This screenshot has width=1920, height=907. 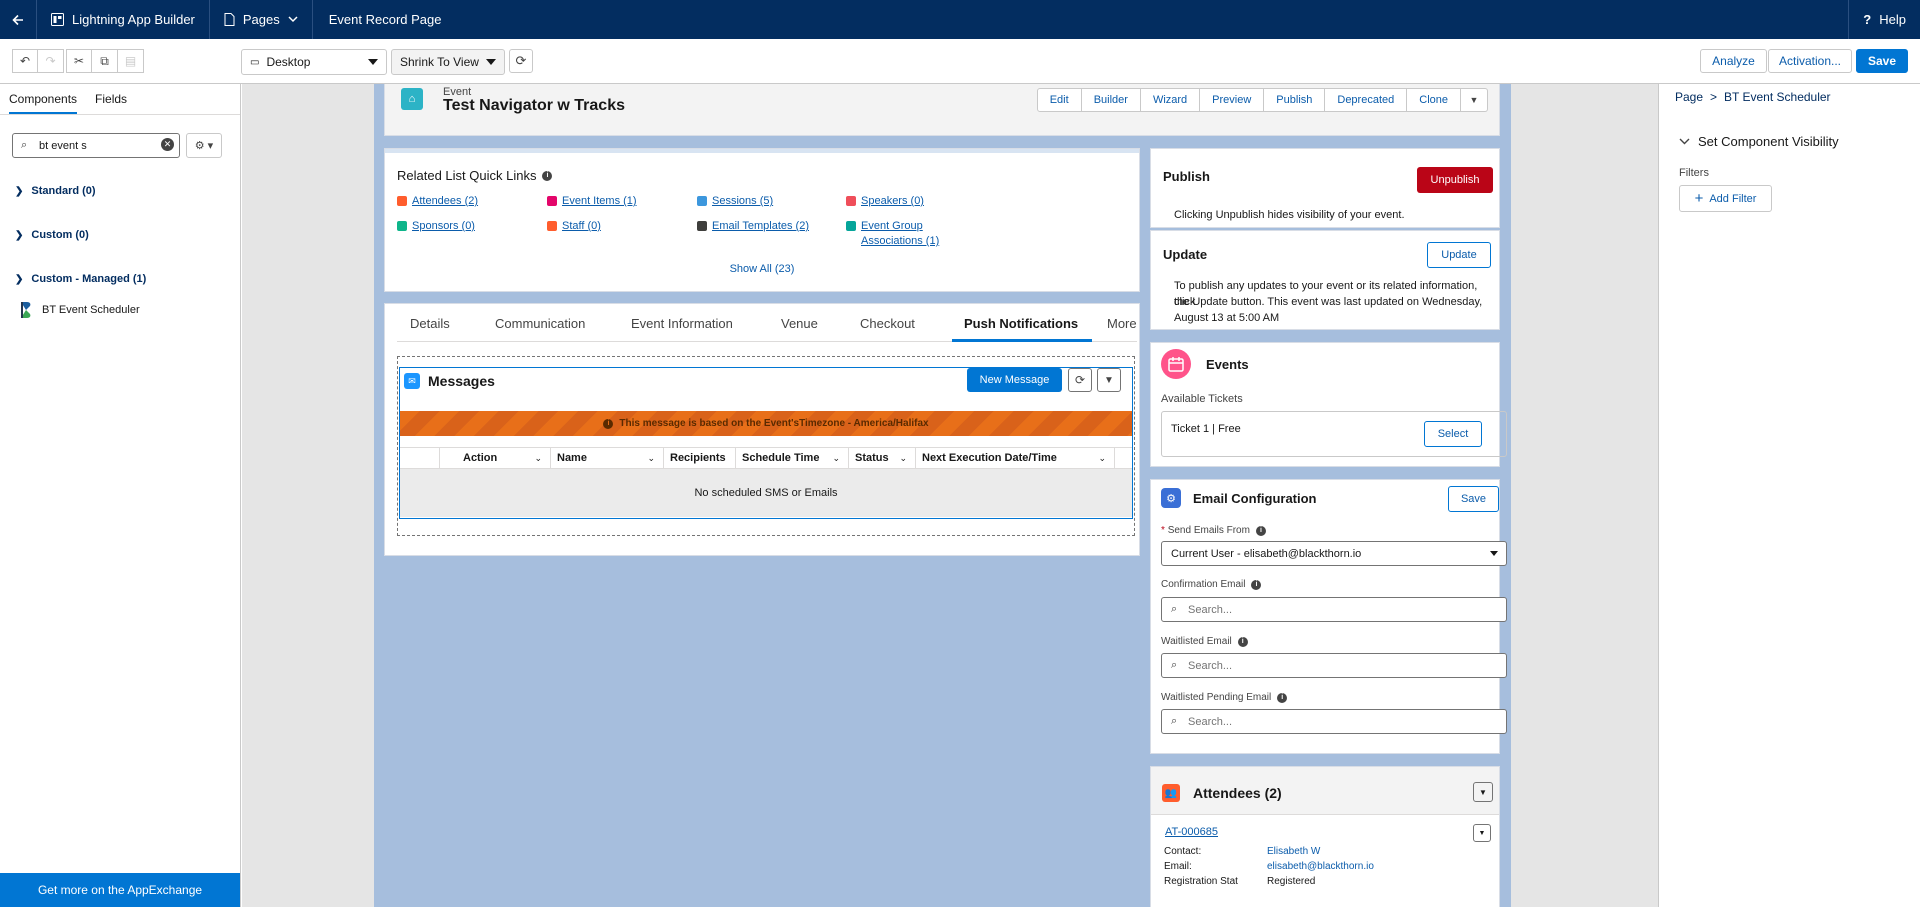 What do you see at coordinates (63, 145) in the screenshot?
I see `search-value: bt event s` at bounding box center [63, 145].